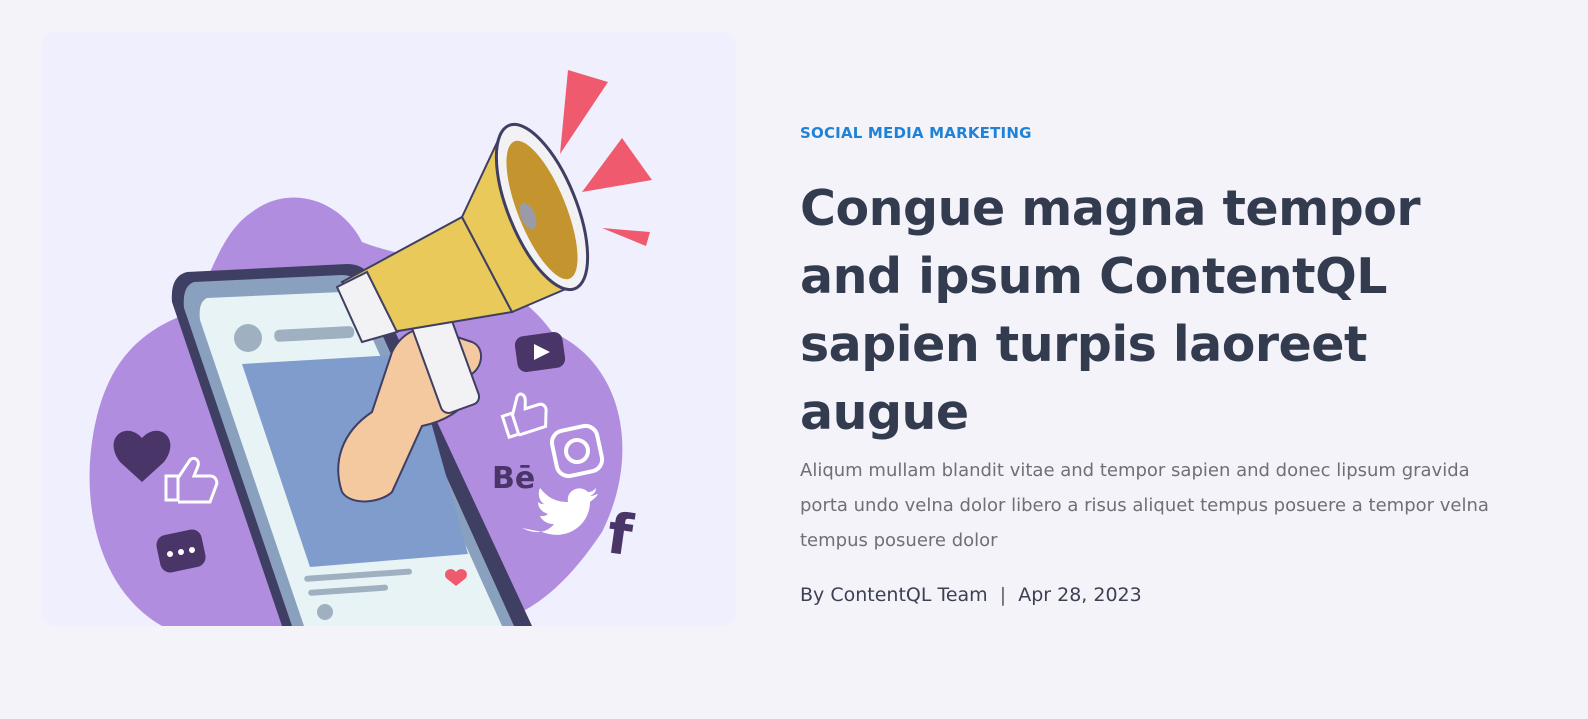 The width and height of the screenshot is (1588, 719). Describe the element at coordinates (540, 352) in the screenshot. I see `youtube-play-icon` at that location.